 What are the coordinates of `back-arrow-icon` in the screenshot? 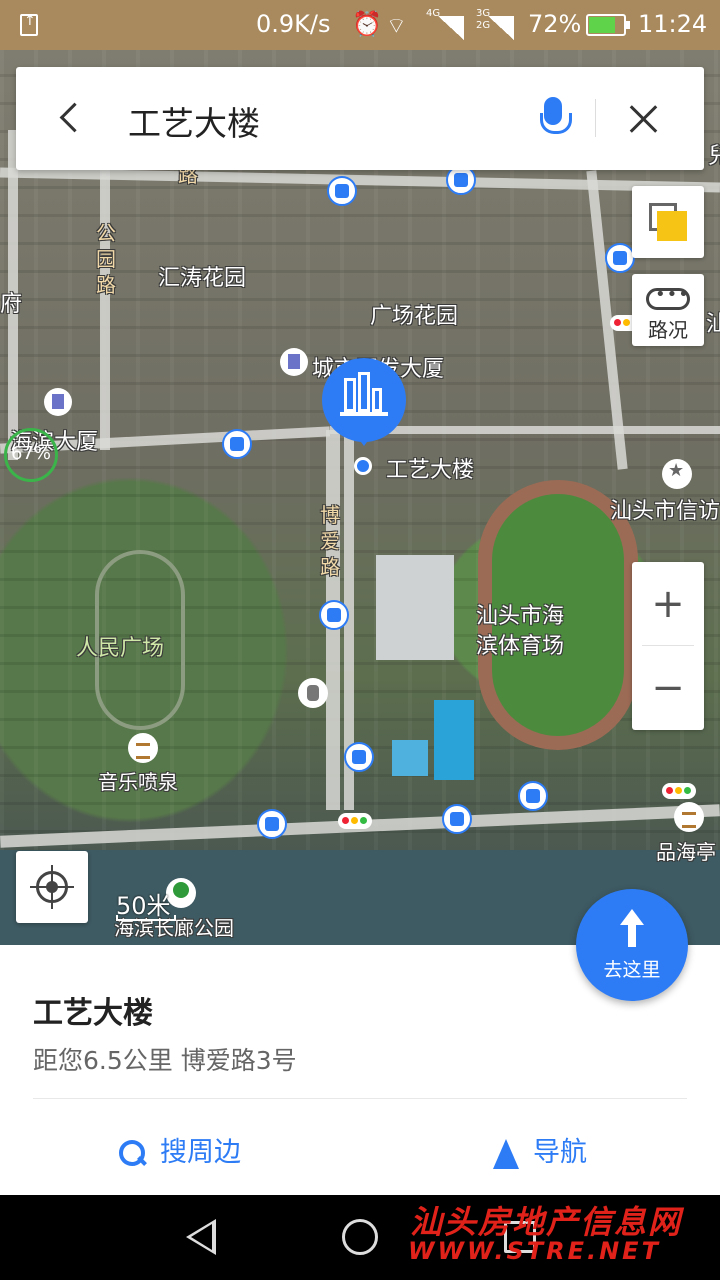 It's located at (68, 119).